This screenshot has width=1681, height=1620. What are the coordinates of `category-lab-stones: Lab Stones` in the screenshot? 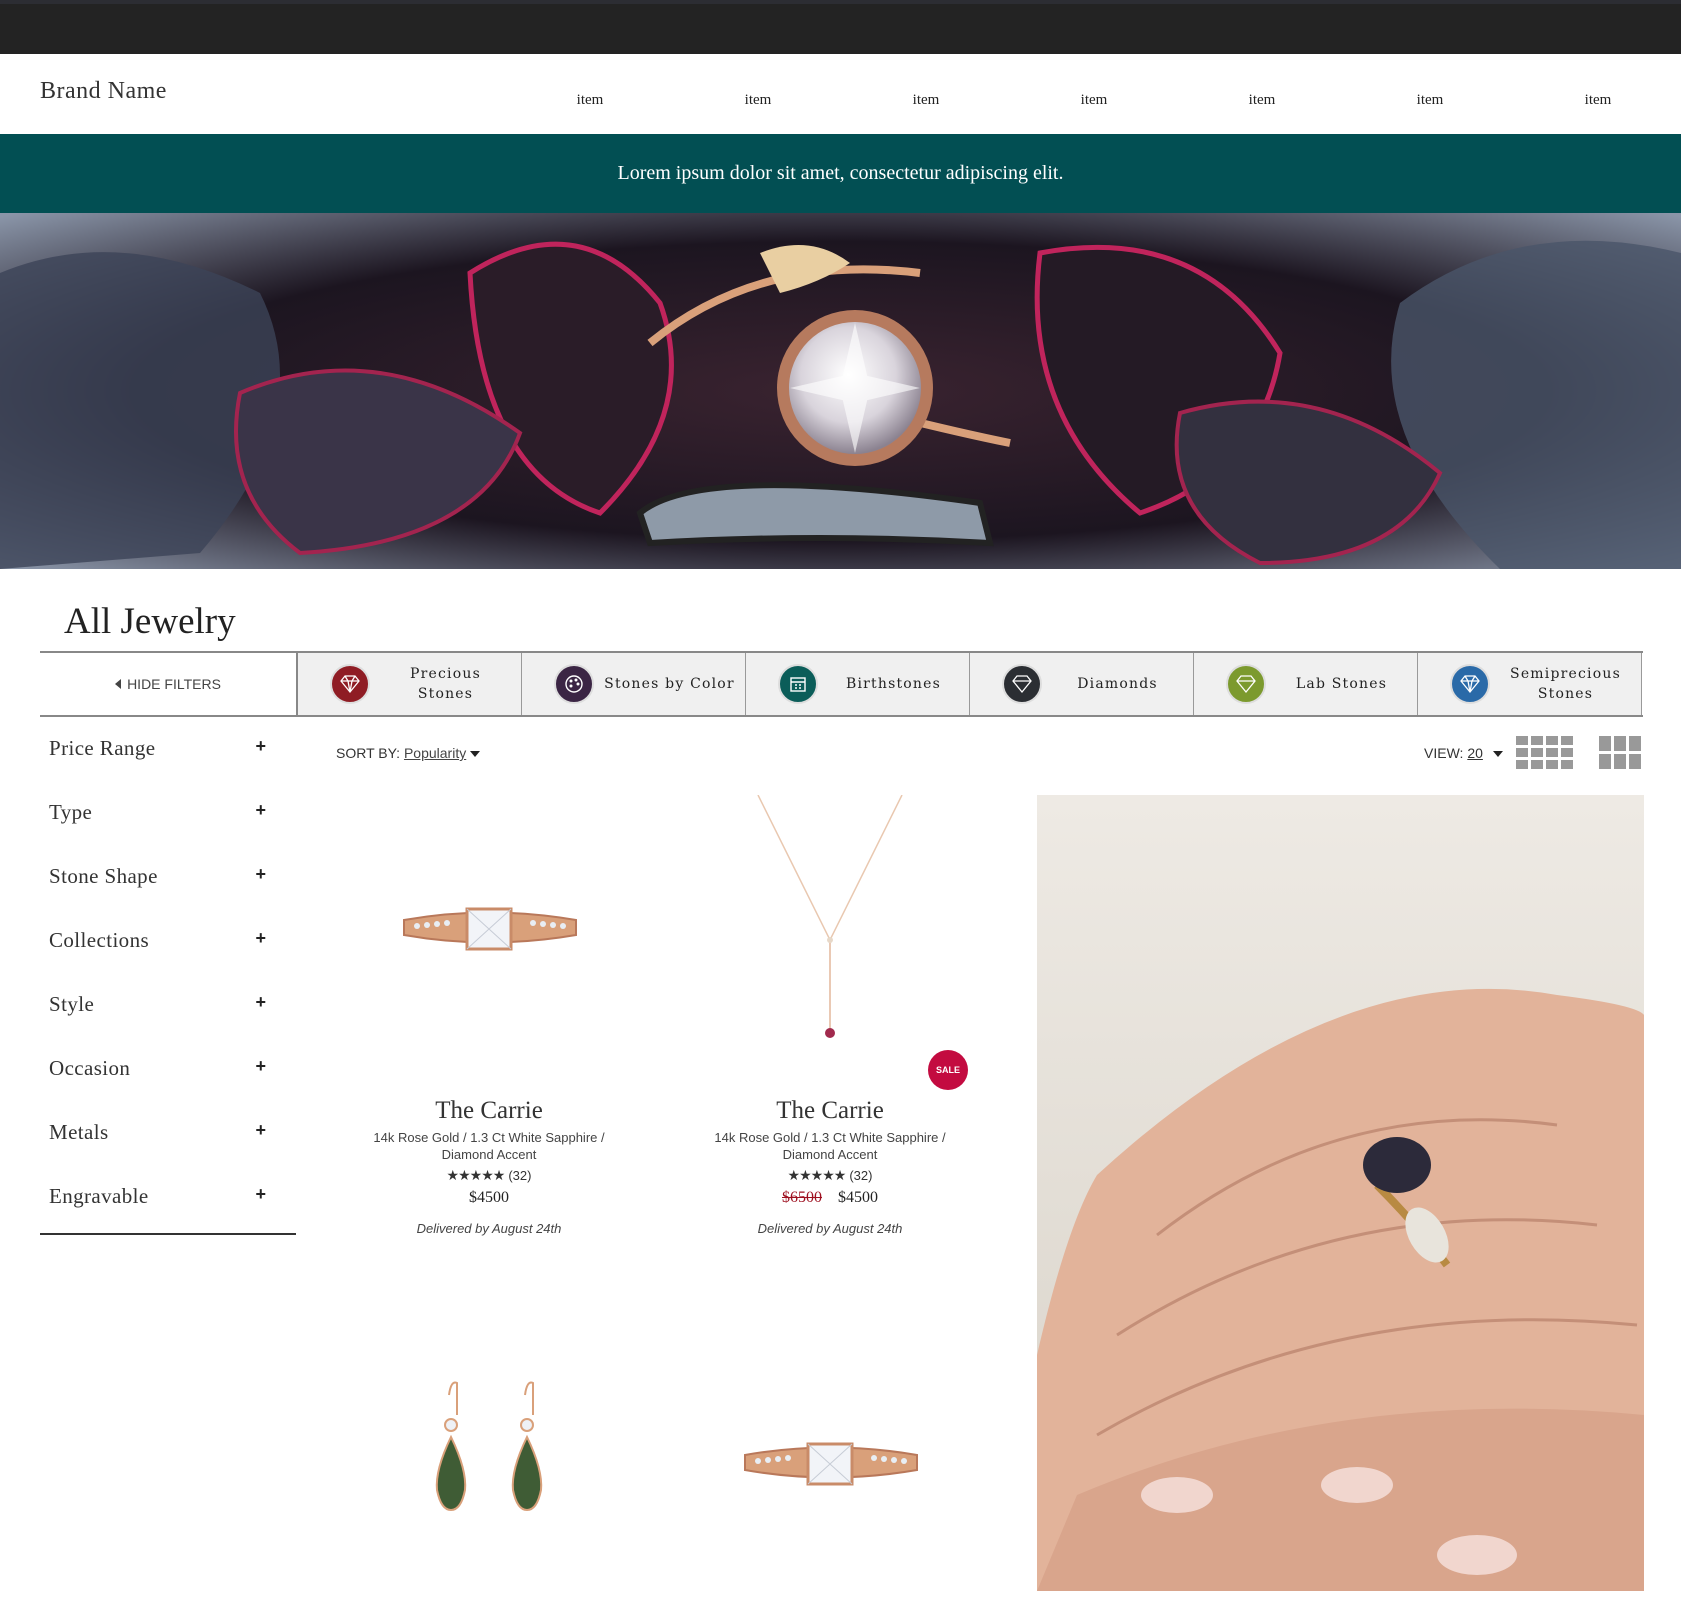 It's located at (1306, 684).